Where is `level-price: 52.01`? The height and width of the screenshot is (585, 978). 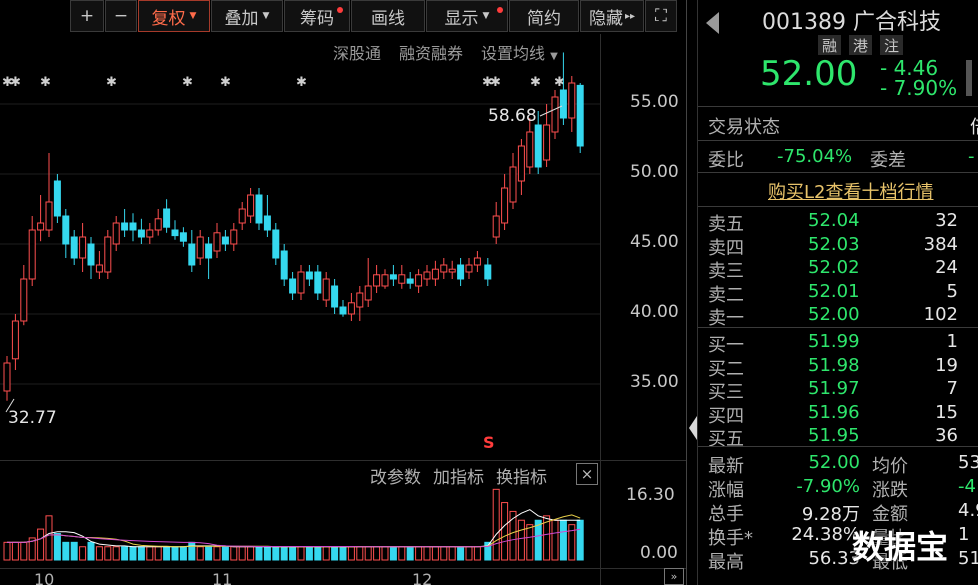
level-price: 52.01 is located at coordinates (834, 291).